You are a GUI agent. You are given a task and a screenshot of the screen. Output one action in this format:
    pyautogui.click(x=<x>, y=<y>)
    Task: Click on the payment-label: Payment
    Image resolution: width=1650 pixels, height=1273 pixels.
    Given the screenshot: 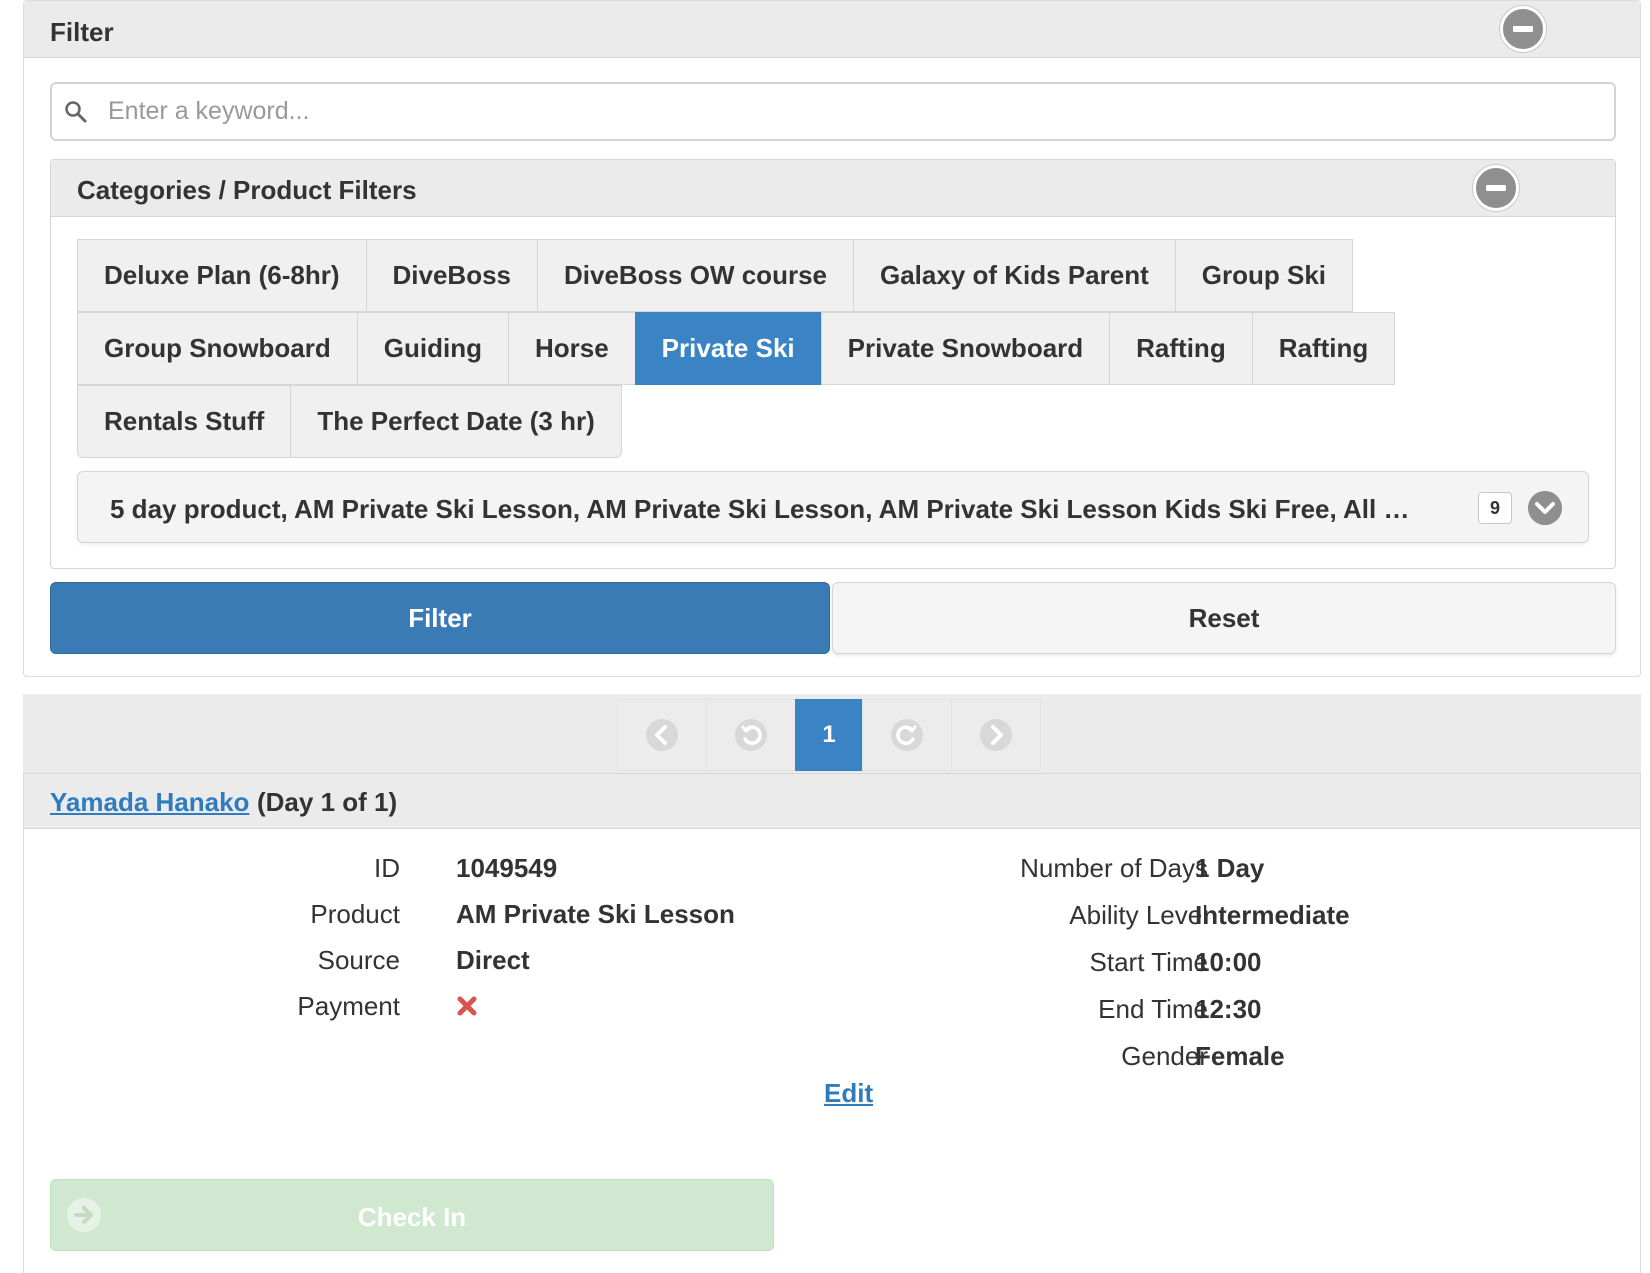 What is the action you would take?
    pyautogui.click(x=348, y=1006)
    